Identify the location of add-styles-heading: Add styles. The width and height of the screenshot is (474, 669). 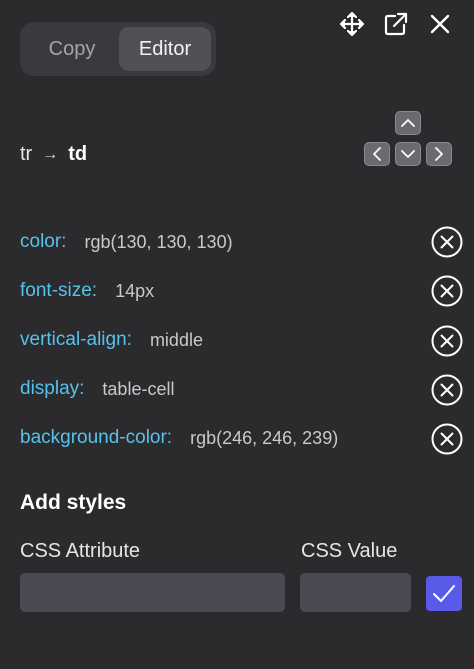
(73, 502).